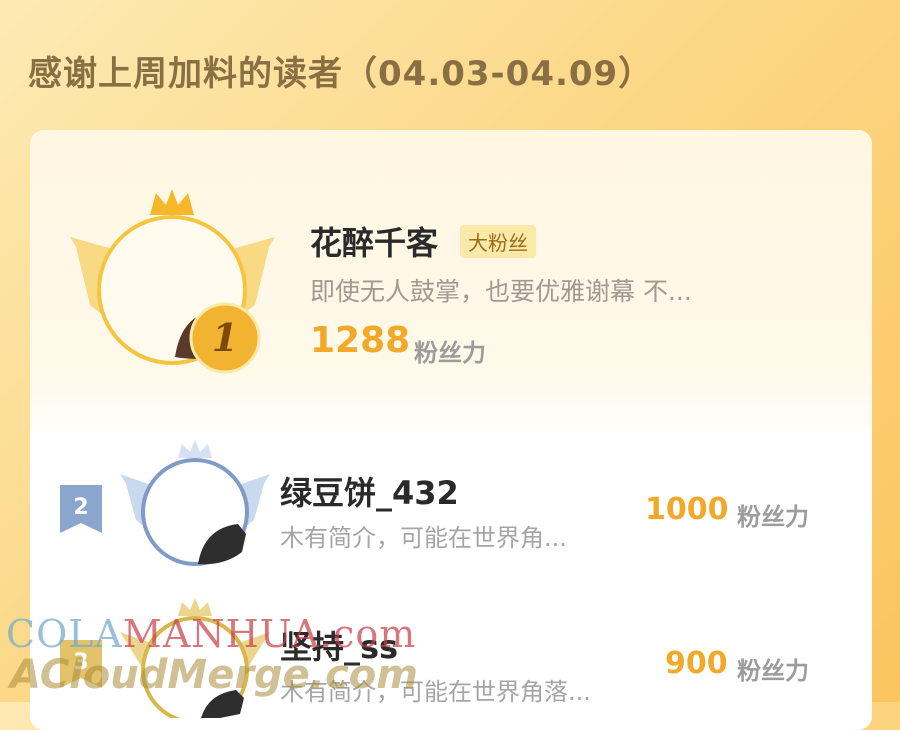 The image size is (900, 730). Describe the element at coordinates (450, 353) in the screenshot. I see `rank-1-score-label: 粉丝力` at that location.